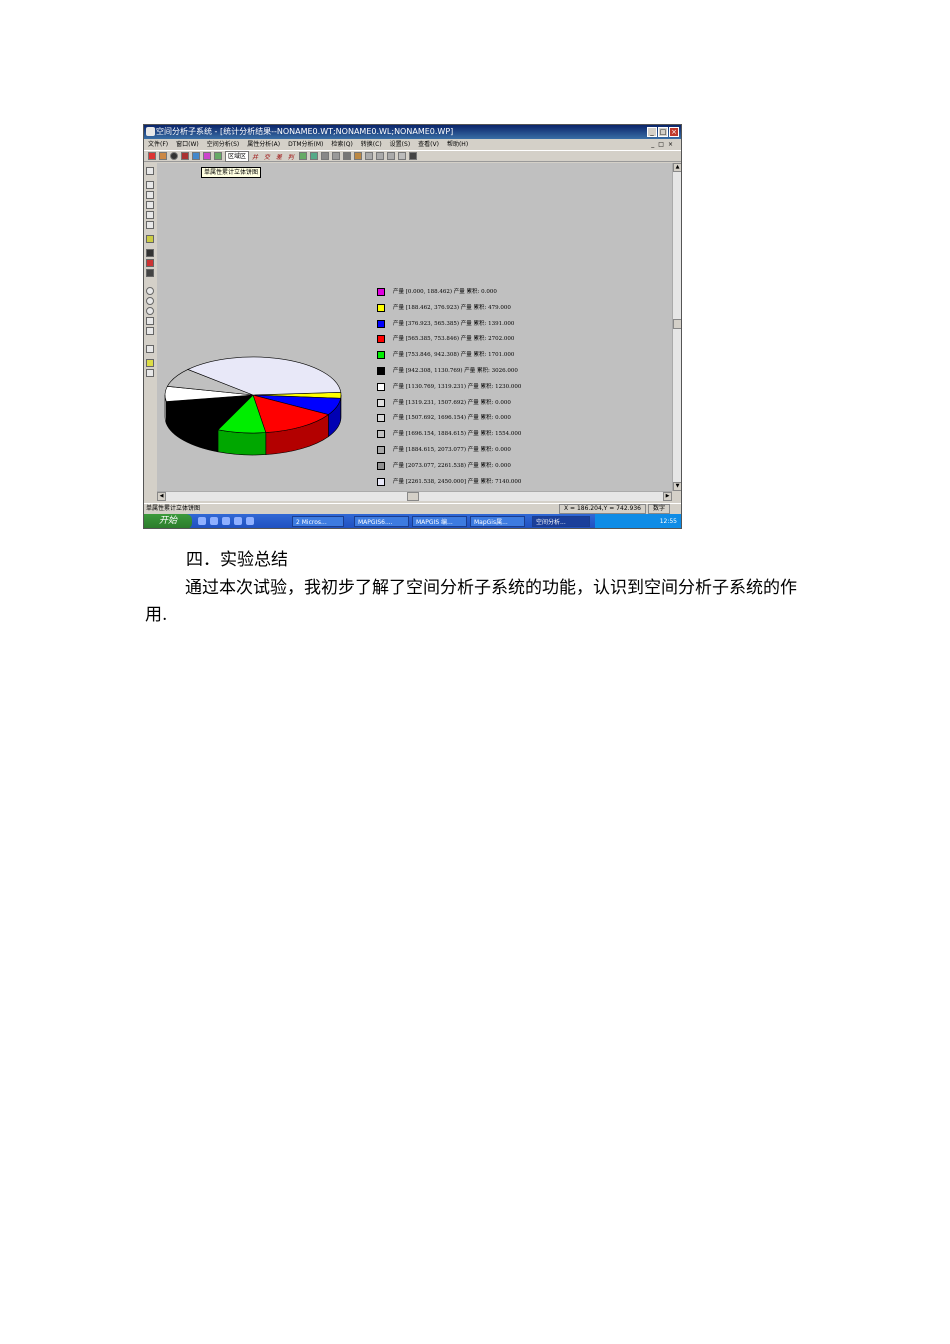 The width and height of the screenshot is (950, 1344). What do you see at coordinates (412, 156) in the screenshot?
I see `binoculars-icon` at bounding box center [412, 156].